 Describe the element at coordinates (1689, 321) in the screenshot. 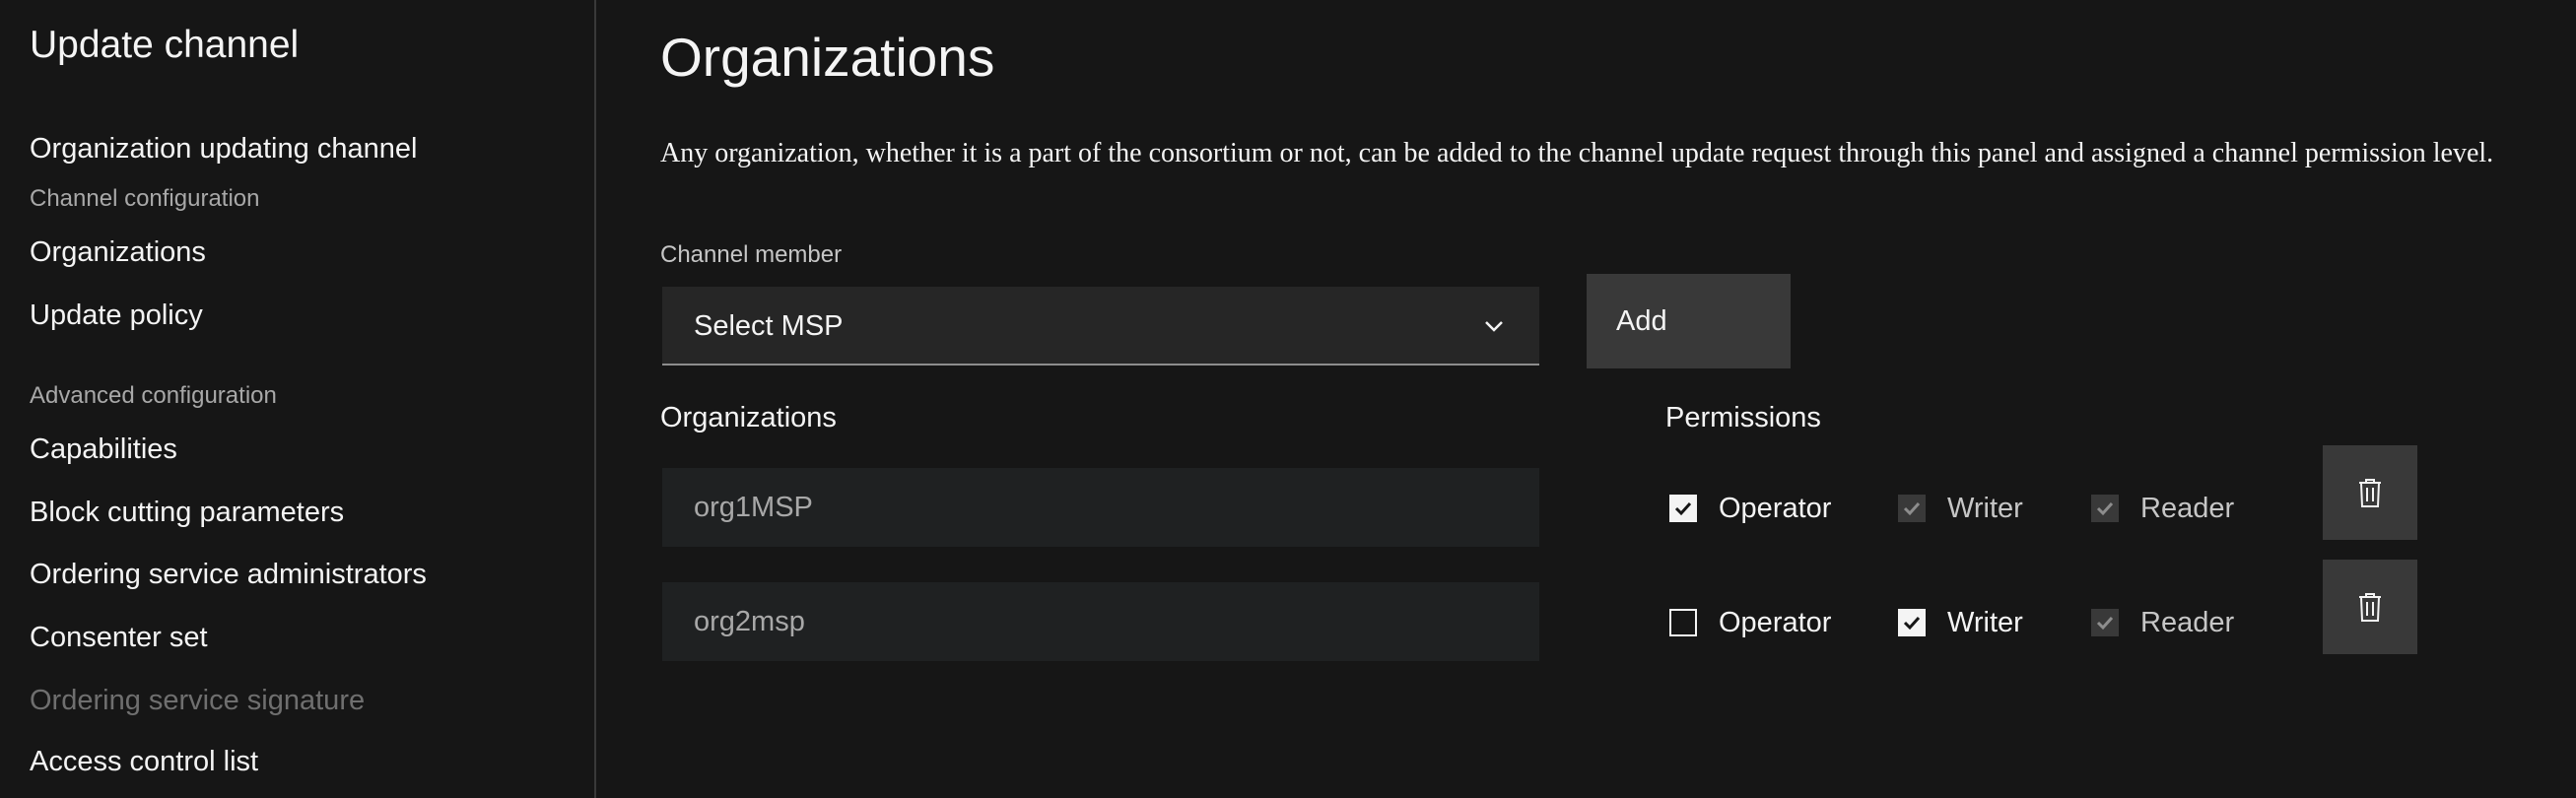

I see `add-button: Add` at that location.